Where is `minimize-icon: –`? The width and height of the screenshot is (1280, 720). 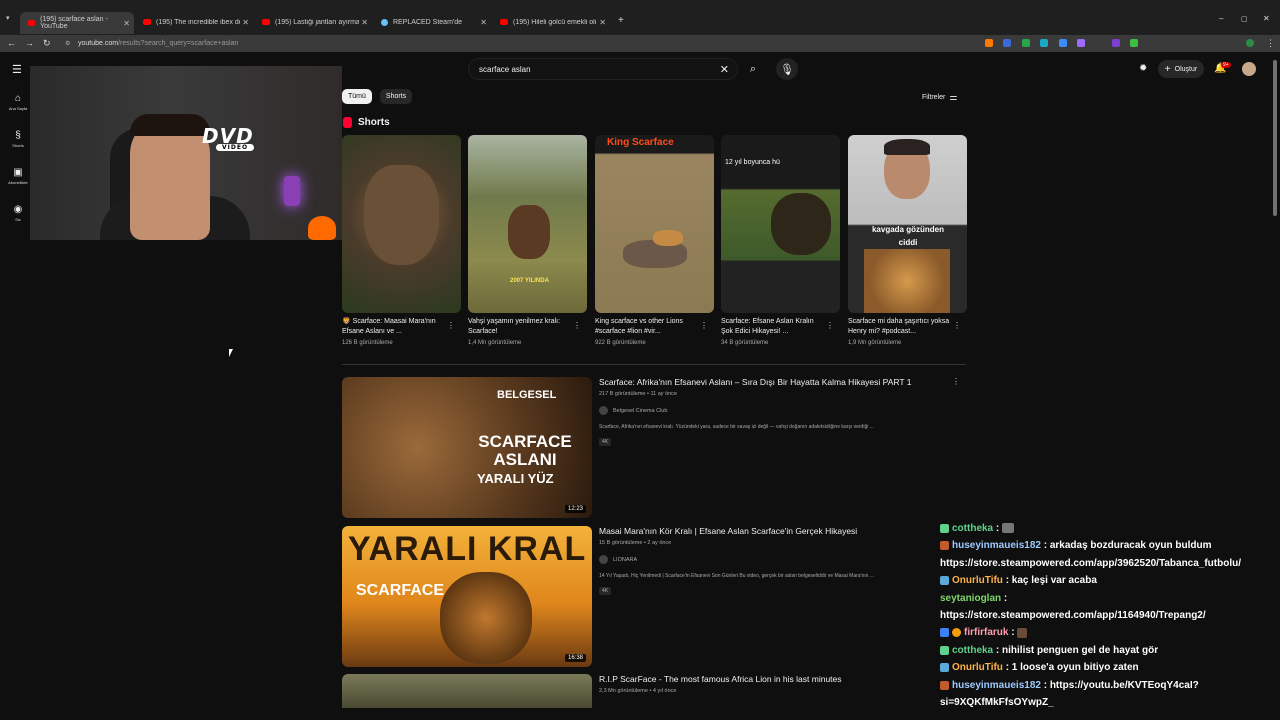
minimize-icon: – is located at coordinates (1221, 18).